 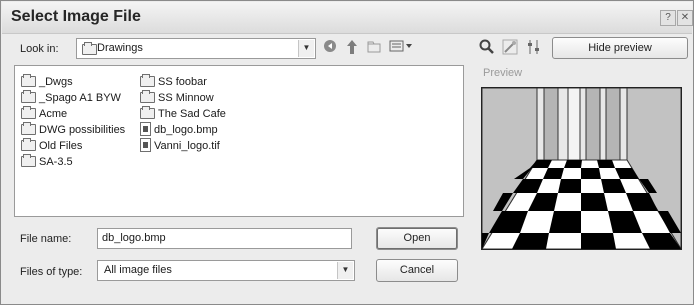 I want to click on cancel-button: Cancel, so click(x=417, y=270).